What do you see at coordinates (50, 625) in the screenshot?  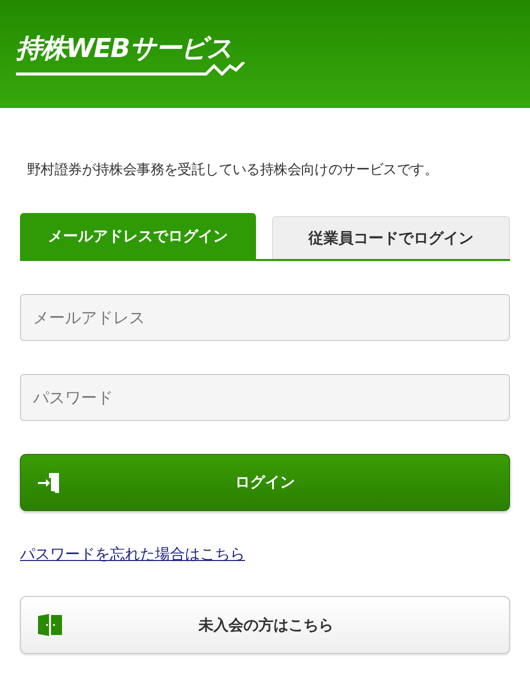 I see `door-icon` at bounding box center [50, 625].